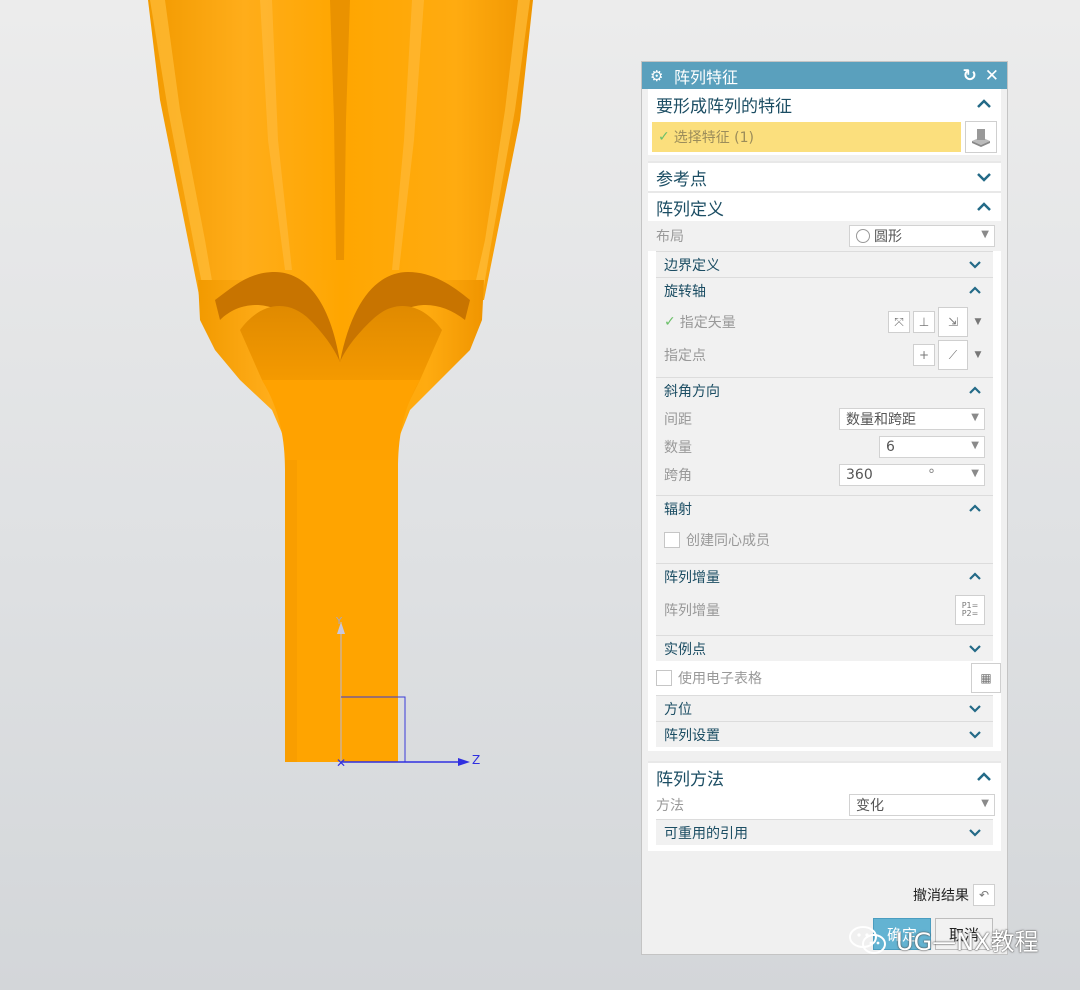 This screenshot has width=1080, height=990. I want to click on layout-label: 布局, so click(670, 237).